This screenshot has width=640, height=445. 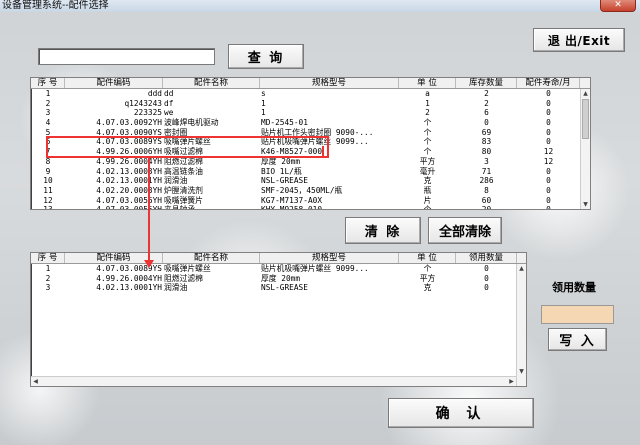 I want to click on table-cell: 4.99.26.0006YH, so click(x=129, y=152).